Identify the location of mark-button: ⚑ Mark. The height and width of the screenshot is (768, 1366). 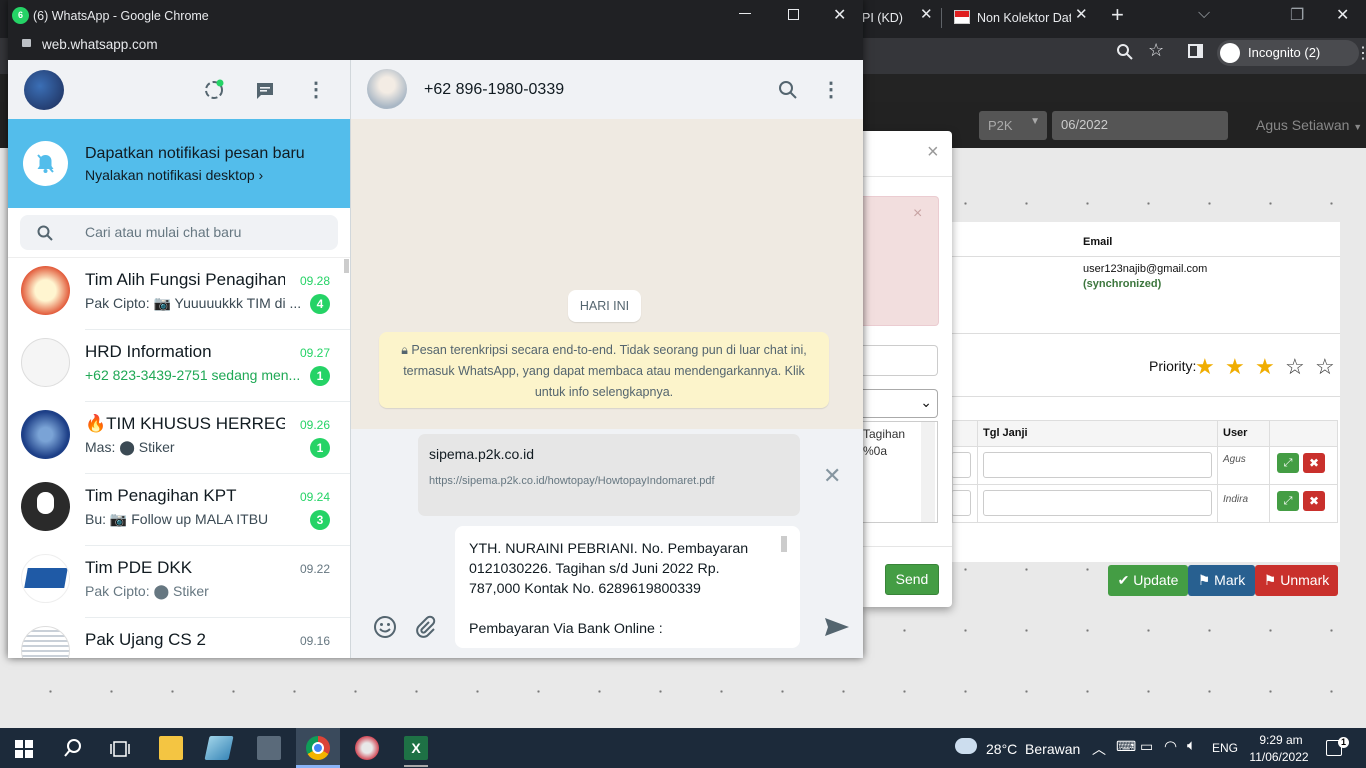
(1221, 580).